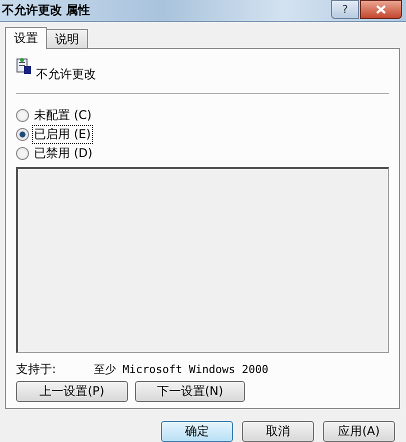 Image resolution: width=406 pixels, height=442 pixels. What do you see at coordinates (181, 369) in the screenshot?
I see `supported-value: 至少 Microsoft Windows 2000` at bounding box center [181, 369].